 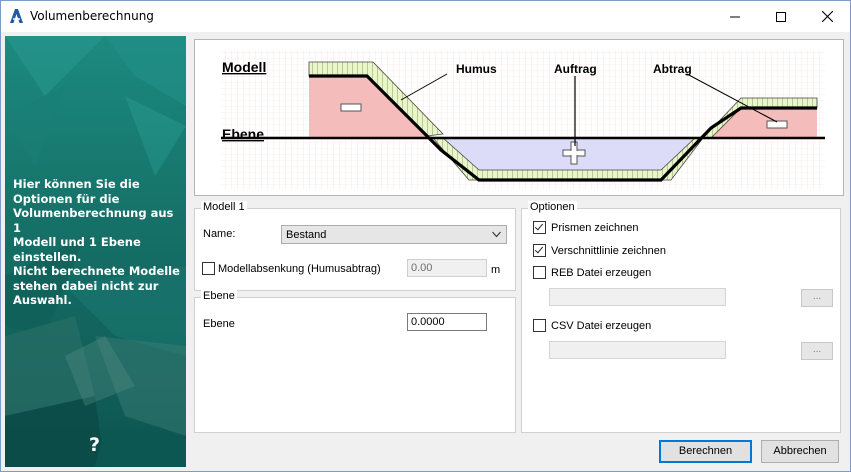 What do you see at coordinates (425, 16) in the screenshot?
I see `title-bar: Volumenberechnung` at bounding box center [425, 16].